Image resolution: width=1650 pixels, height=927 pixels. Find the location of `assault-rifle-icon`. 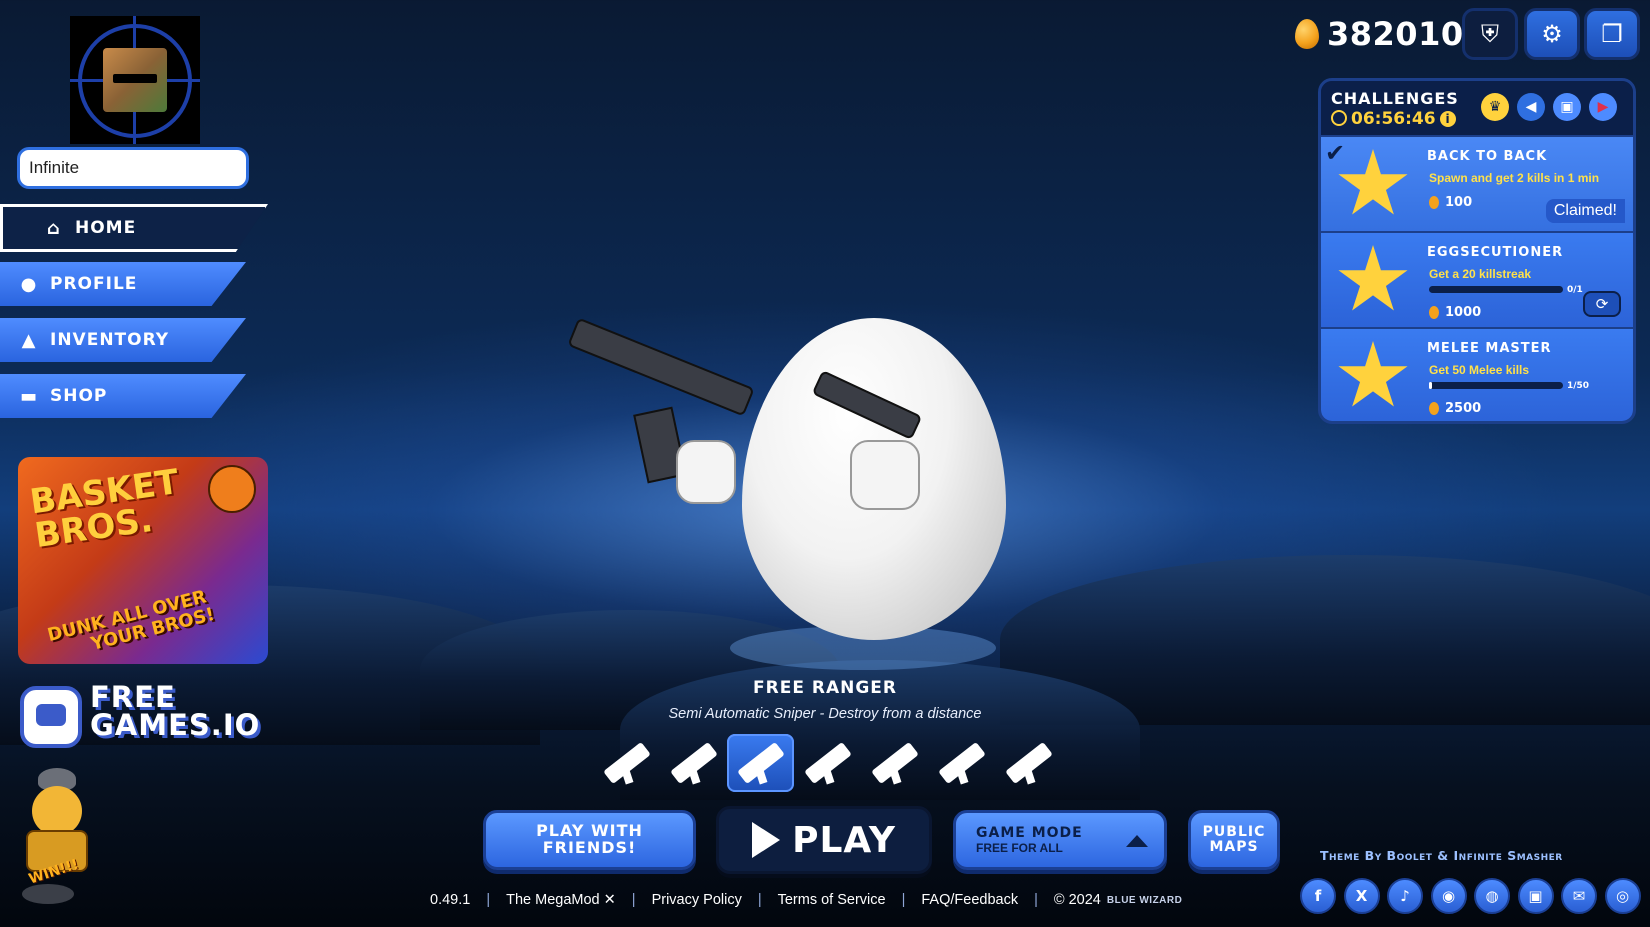

assault-rifle-icon is located at coordinates (626, 763).